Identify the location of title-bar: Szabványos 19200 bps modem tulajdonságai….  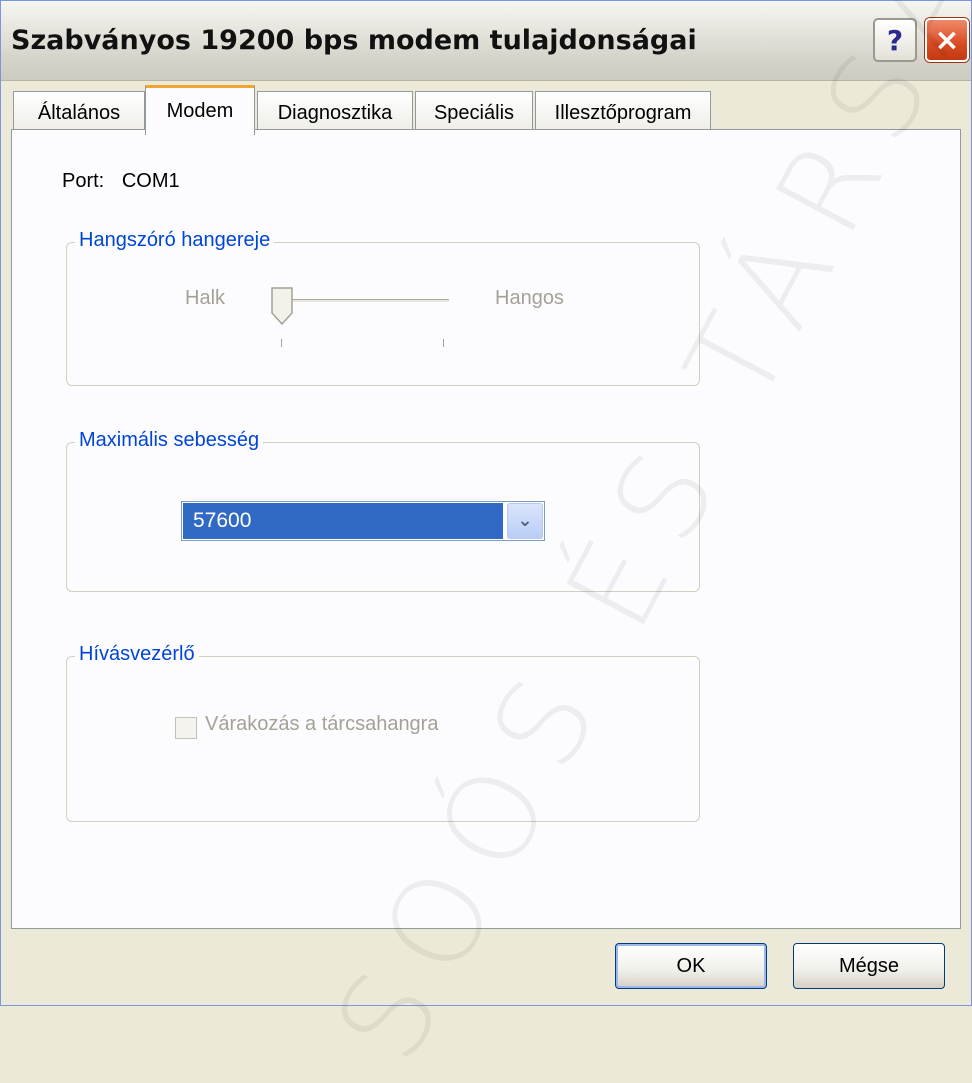
(486, 41).